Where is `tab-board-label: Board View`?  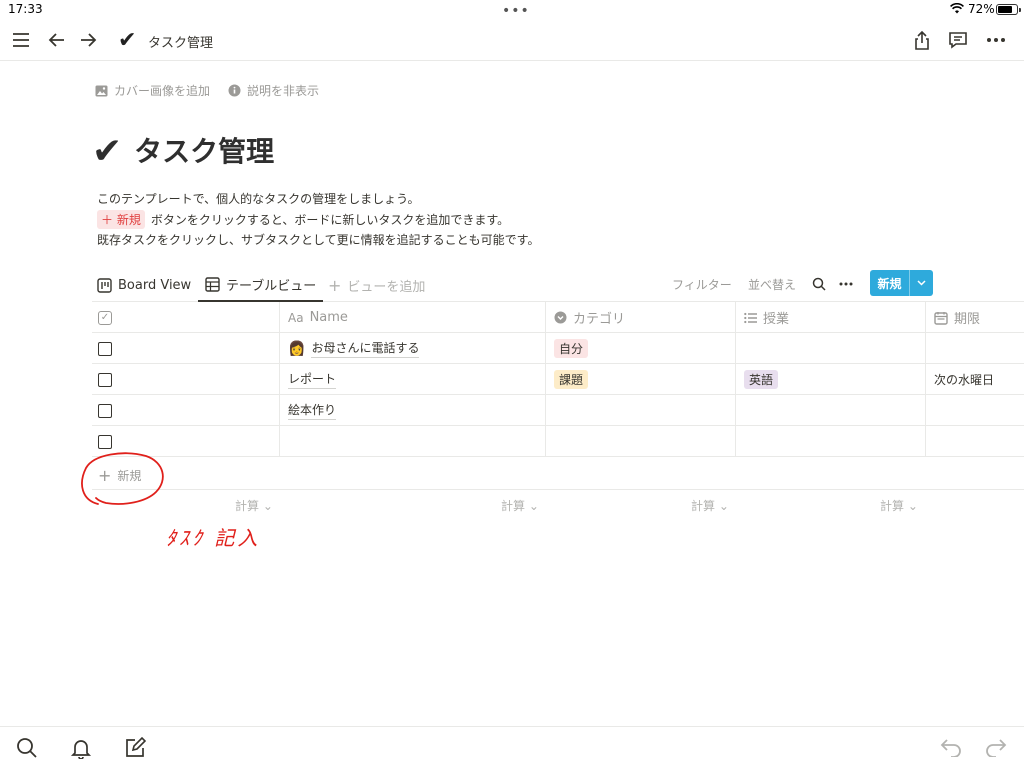
tab-board-label: Board View is located at coordinates (155, 285).